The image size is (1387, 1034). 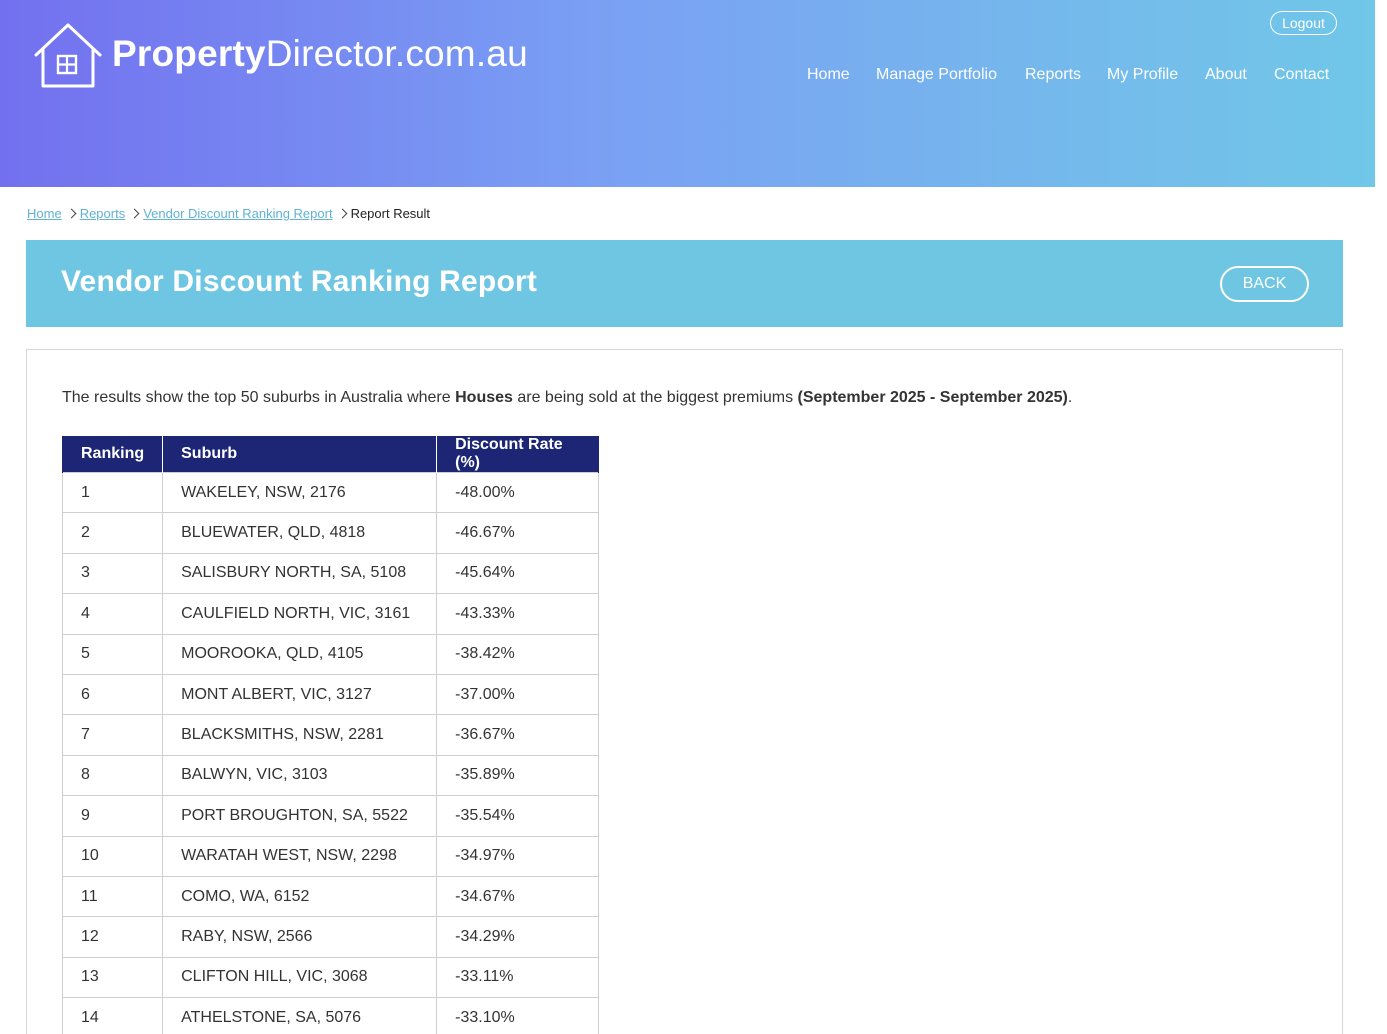 I want to click on header-ranking: Ranking, so click(x=112, y=454).